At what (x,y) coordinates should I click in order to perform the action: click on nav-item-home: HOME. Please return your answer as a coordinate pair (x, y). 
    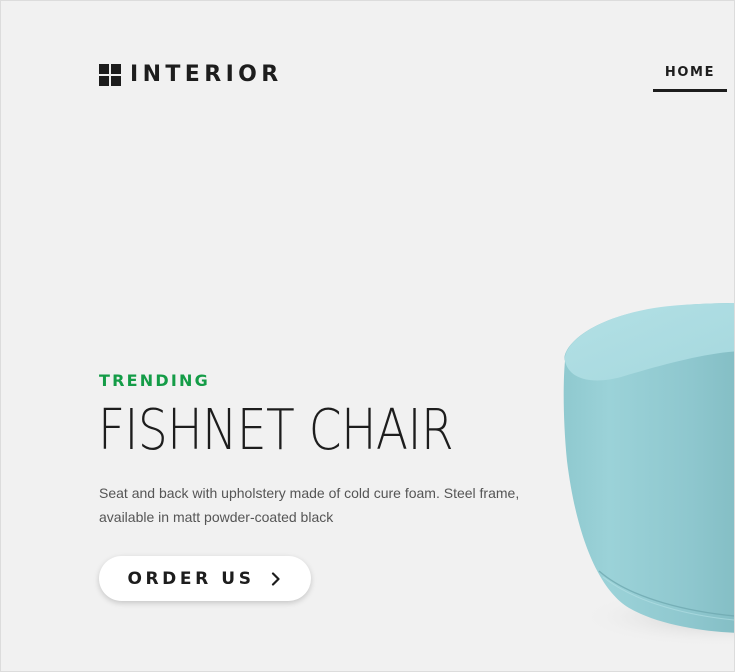
    Looking at the image, I should click on (690, 78).